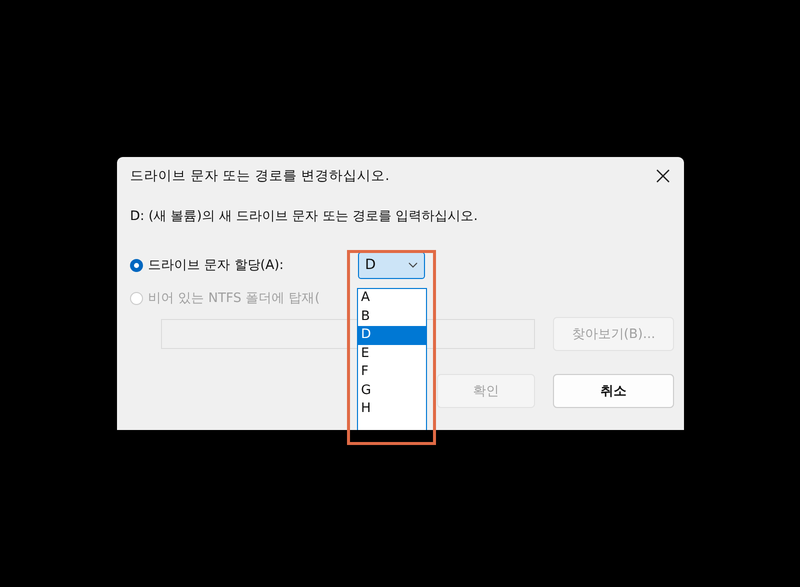 This screenshot has height=587, width=800. What do you see at coordinates (392, 372) in the screenshot?
I see `dropdown-option: F` at bounding box center [392, 372].